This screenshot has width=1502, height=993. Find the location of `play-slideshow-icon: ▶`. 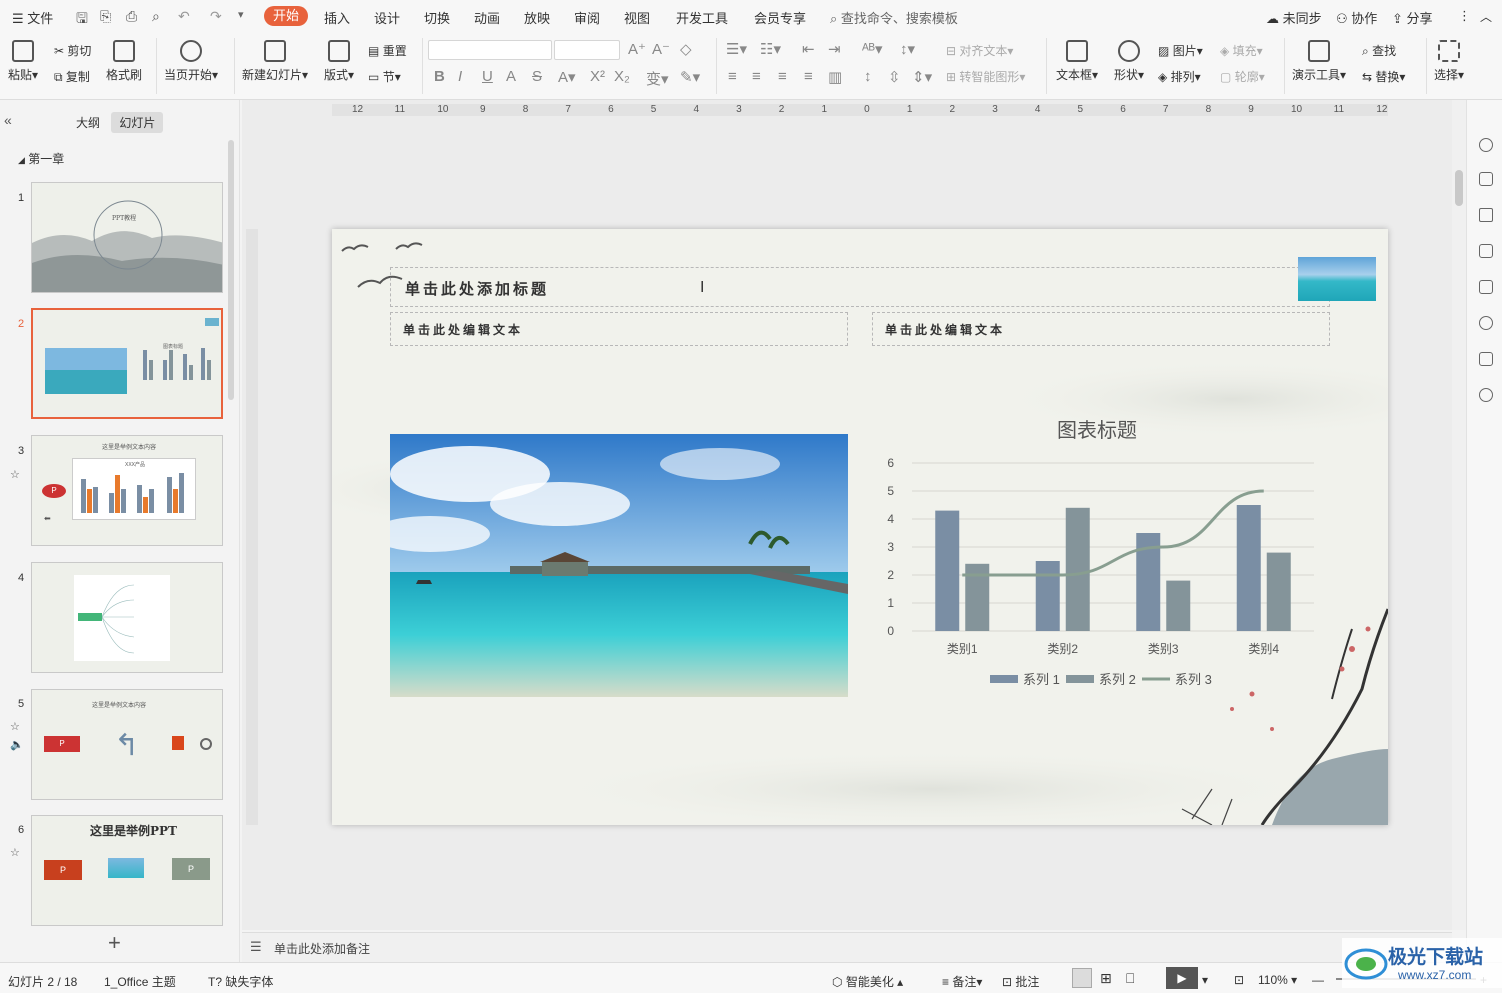

play-slideshow-icon: ▶ is located at coordinates (1182, 978).